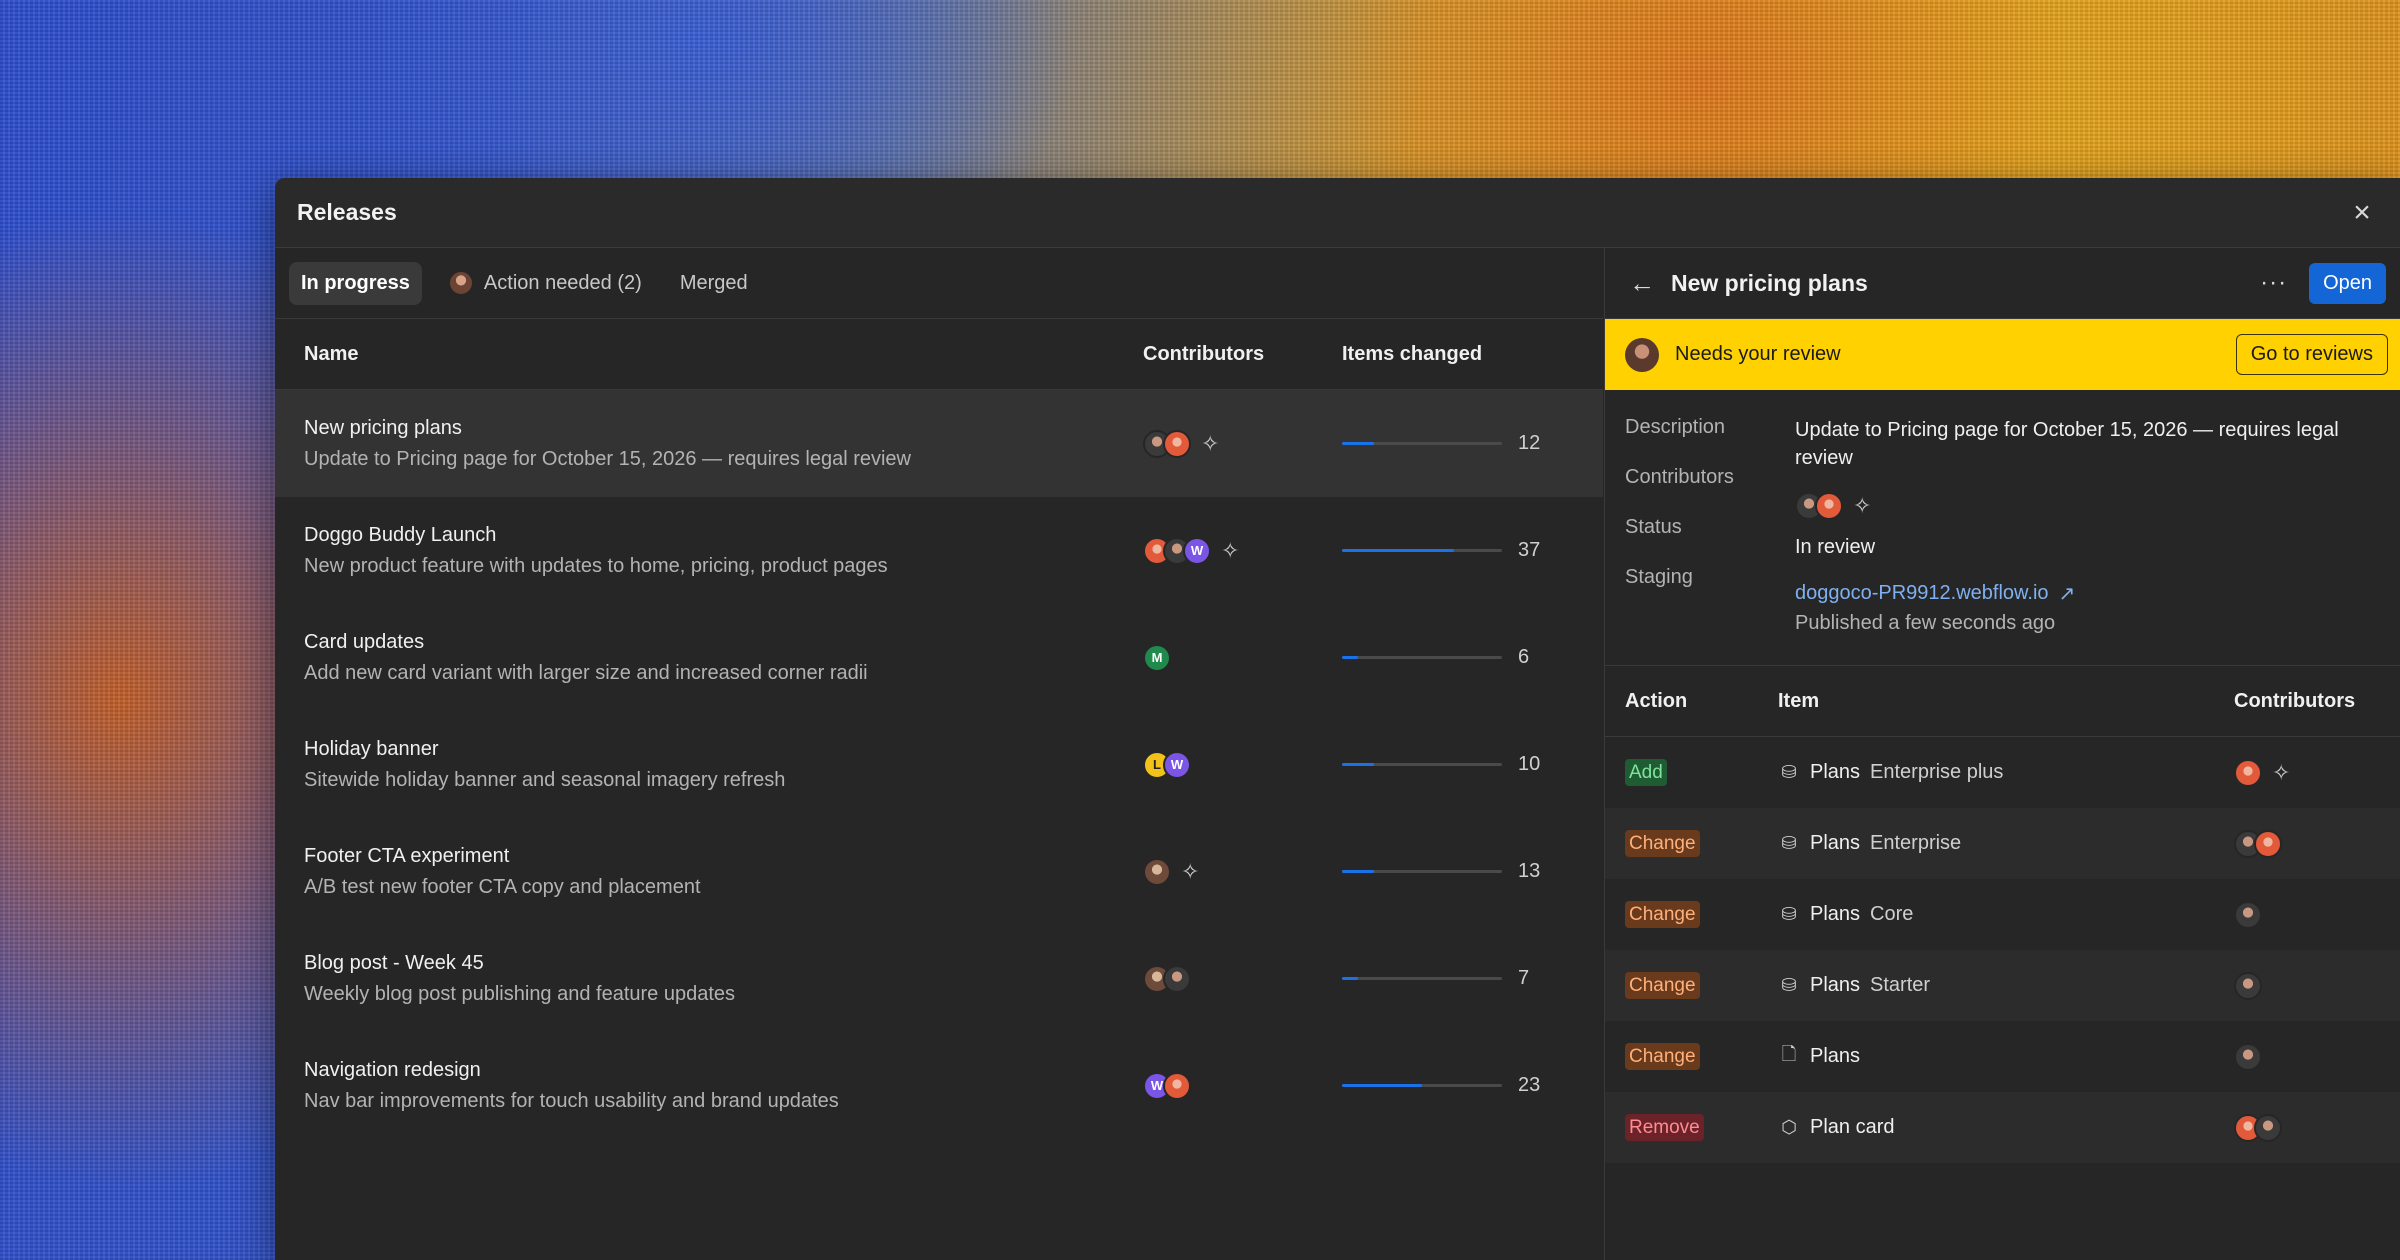 The height and width of the screenshot is (1260, 2400). Describe the element at coordinates (1922, 593) in the screenshot. I see `staging-link-text: doggoco-PR9912.webflow.io` at that location.